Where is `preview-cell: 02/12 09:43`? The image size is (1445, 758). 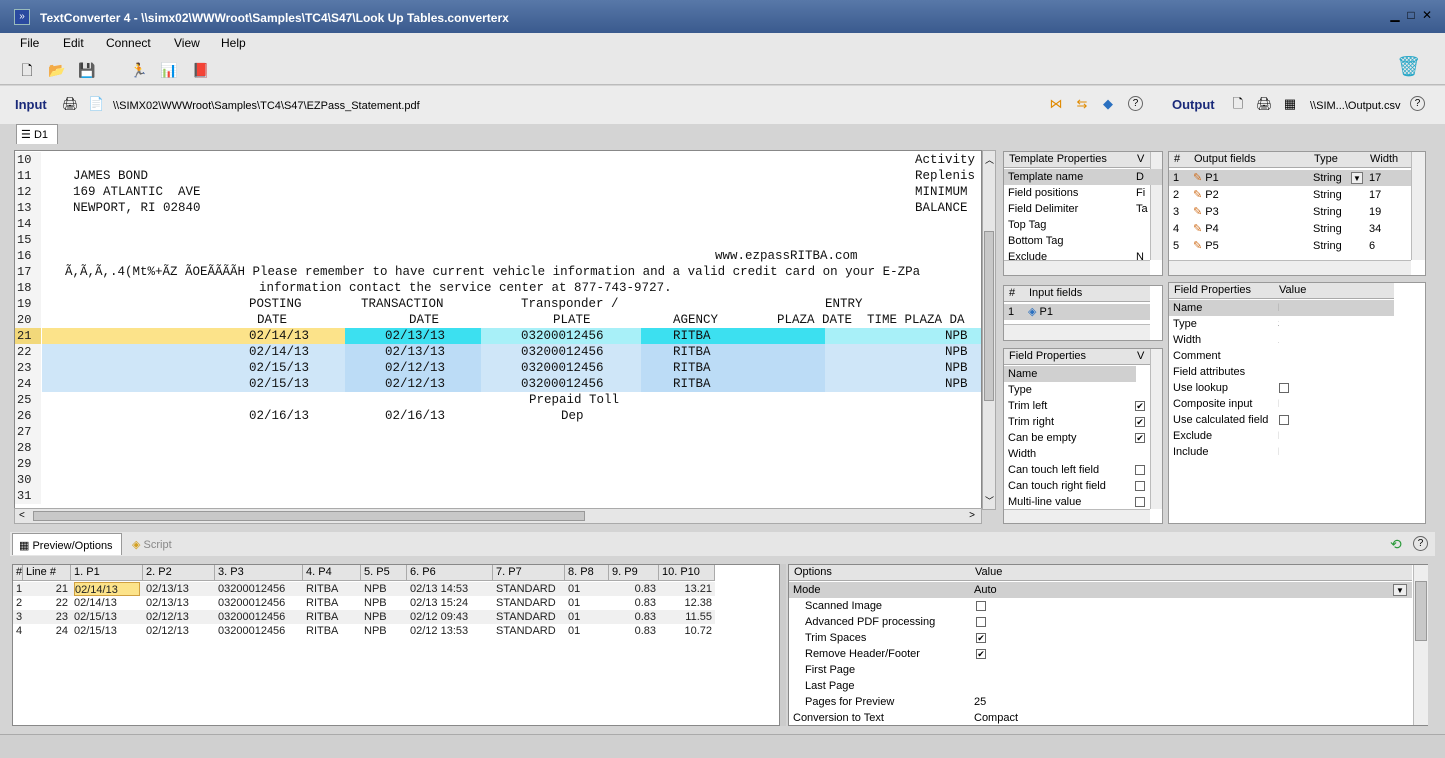 preview-cell: 02/12 09:43 is located at coordinates (450, 617).